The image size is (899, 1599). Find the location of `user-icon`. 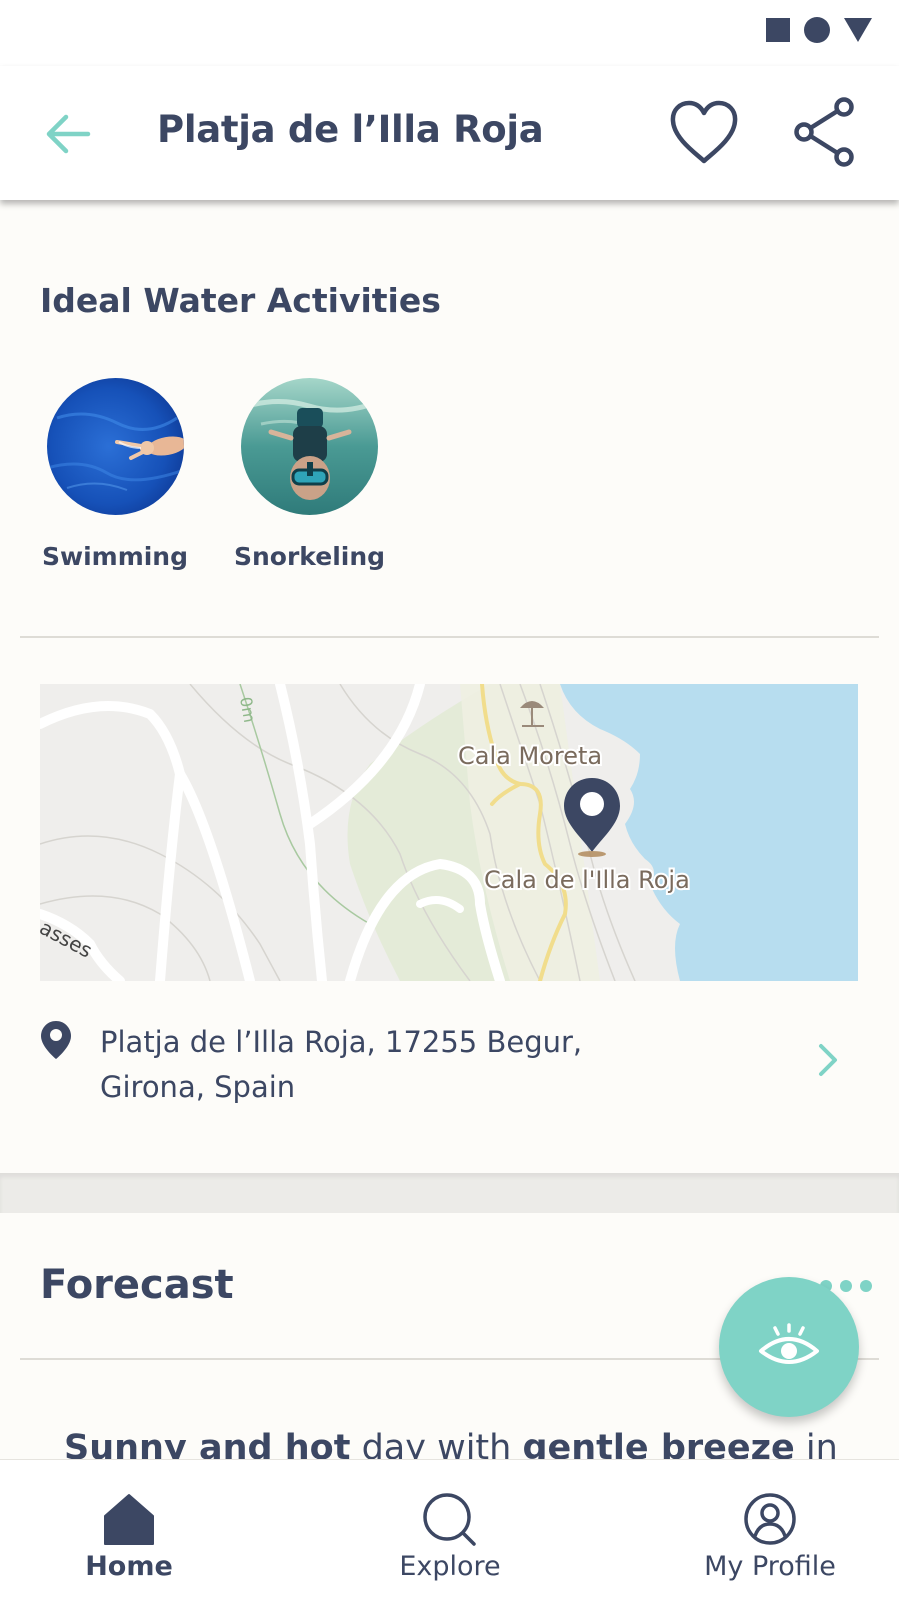

user-icon is located at coordinates (770, 1519).